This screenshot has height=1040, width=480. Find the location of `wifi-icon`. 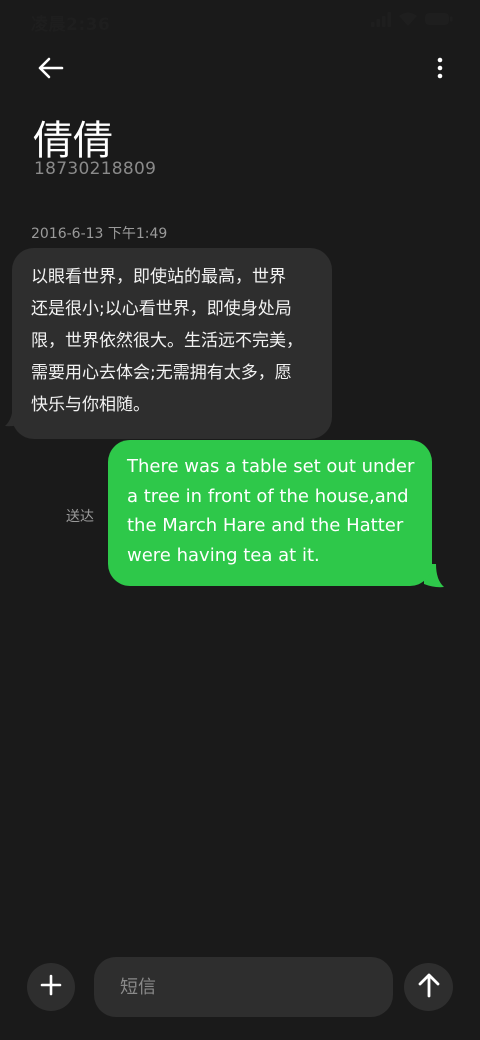

wifi-icon is located at coordinates (408, 21).